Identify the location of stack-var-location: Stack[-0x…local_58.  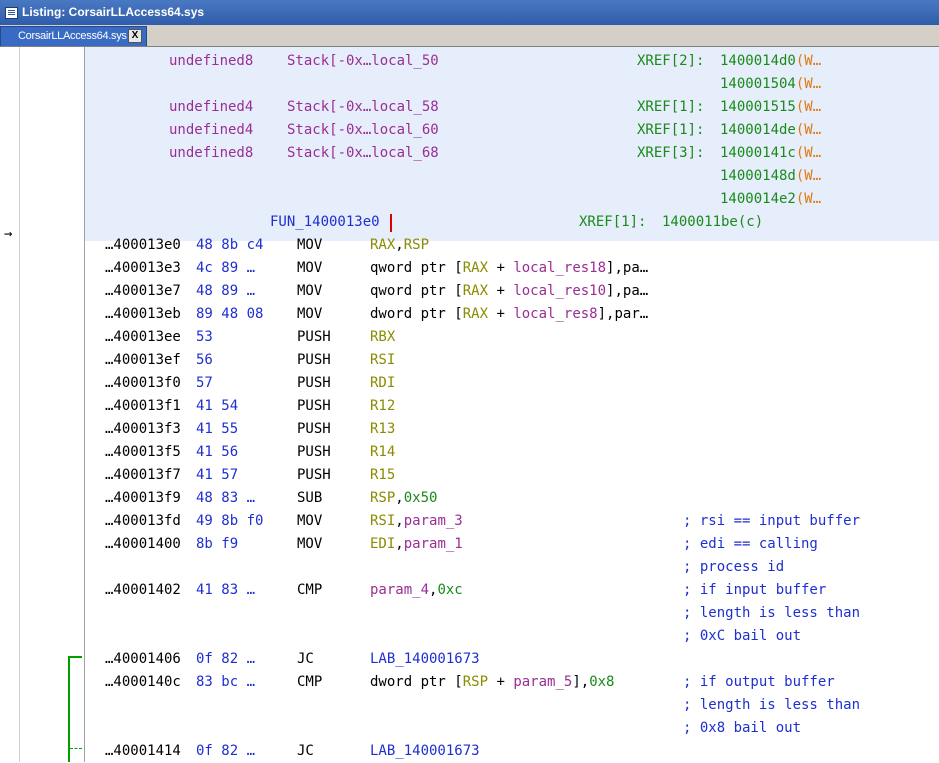
(363, 107).